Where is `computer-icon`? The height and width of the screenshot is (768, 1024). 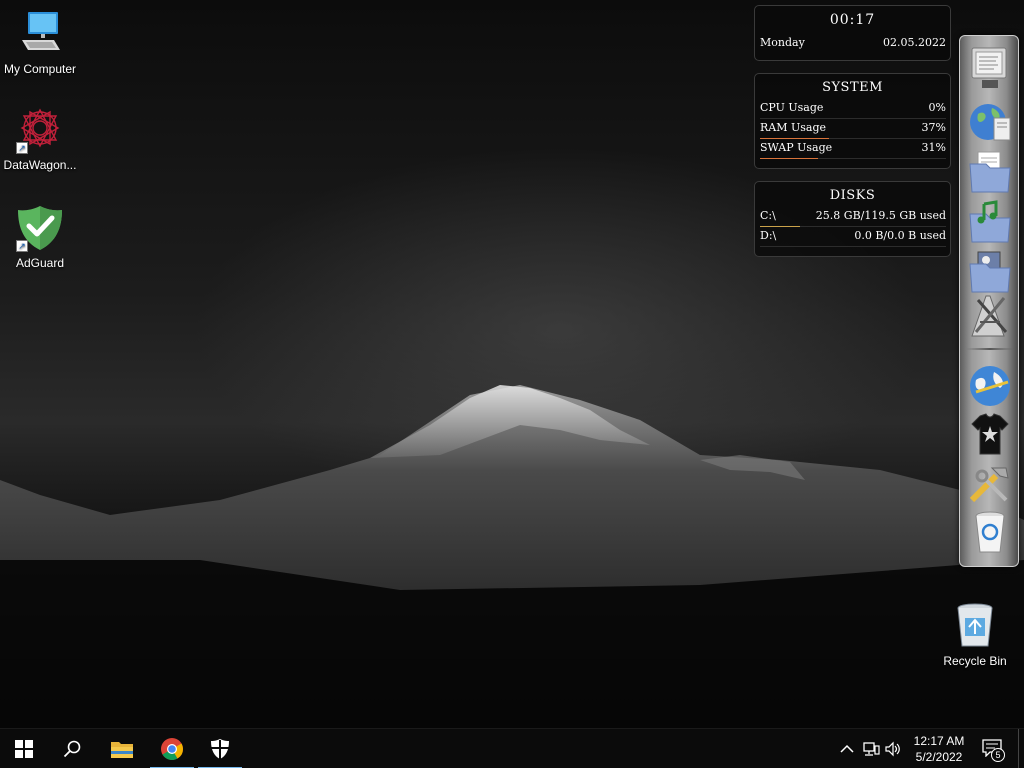 computer-icon is located at coordinates (40, 34).